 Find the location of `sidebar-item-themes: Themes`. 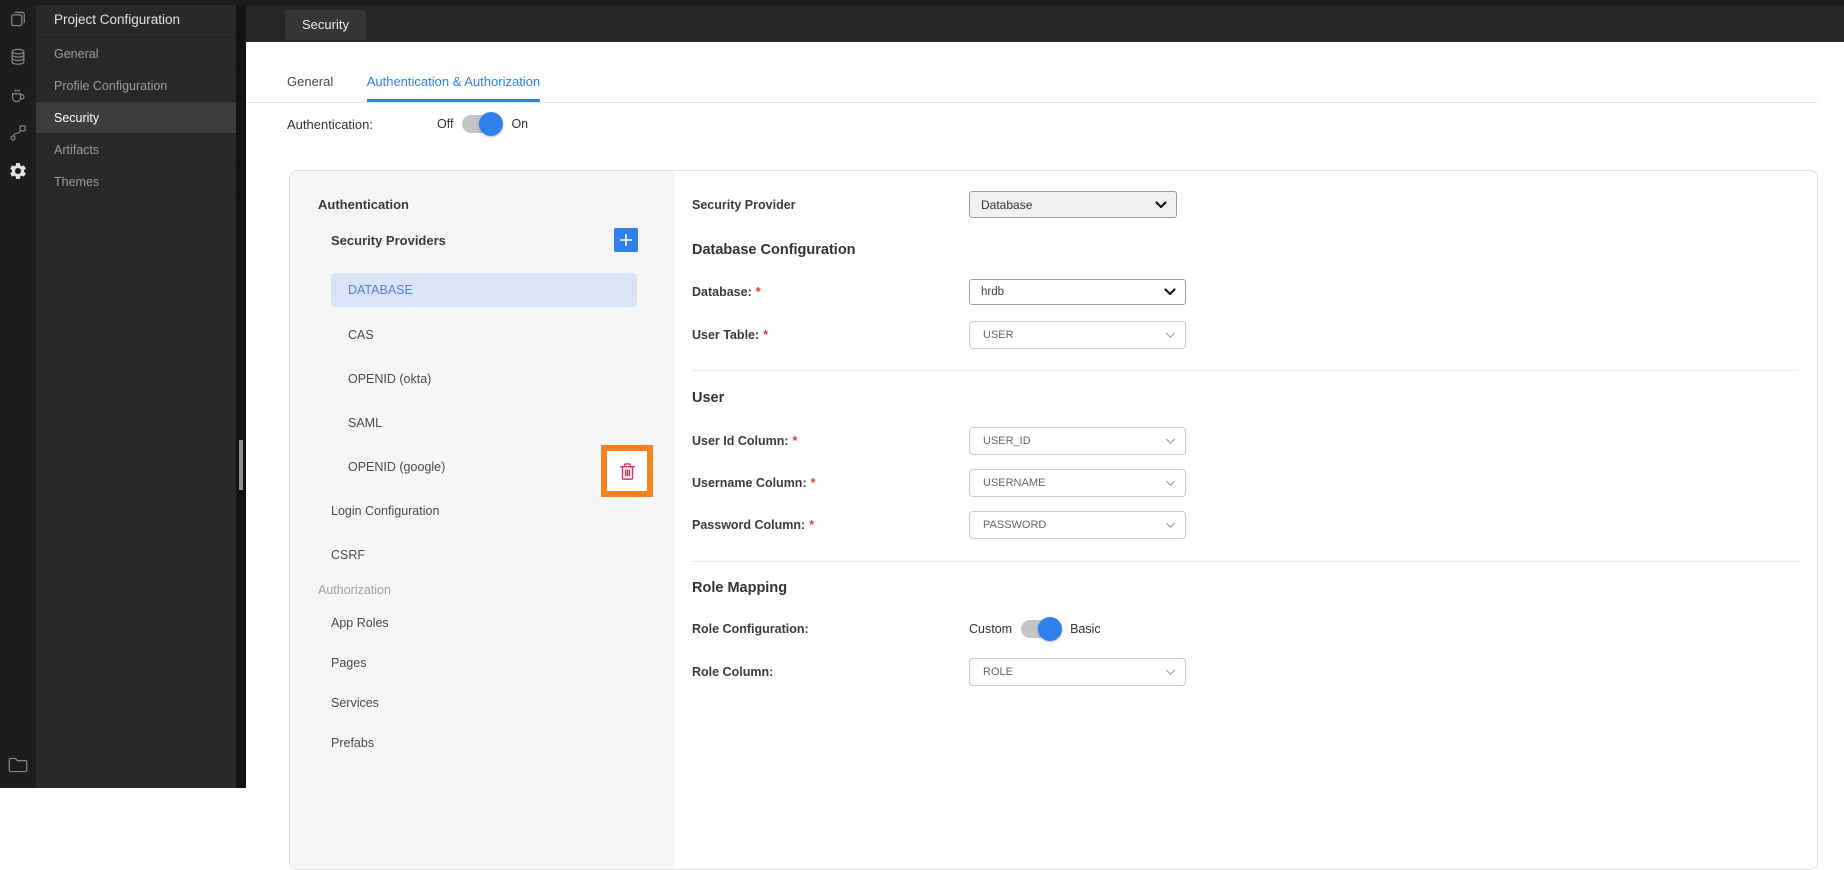

sidebar-item-themes: Themes is located at coordinates (136, 182).